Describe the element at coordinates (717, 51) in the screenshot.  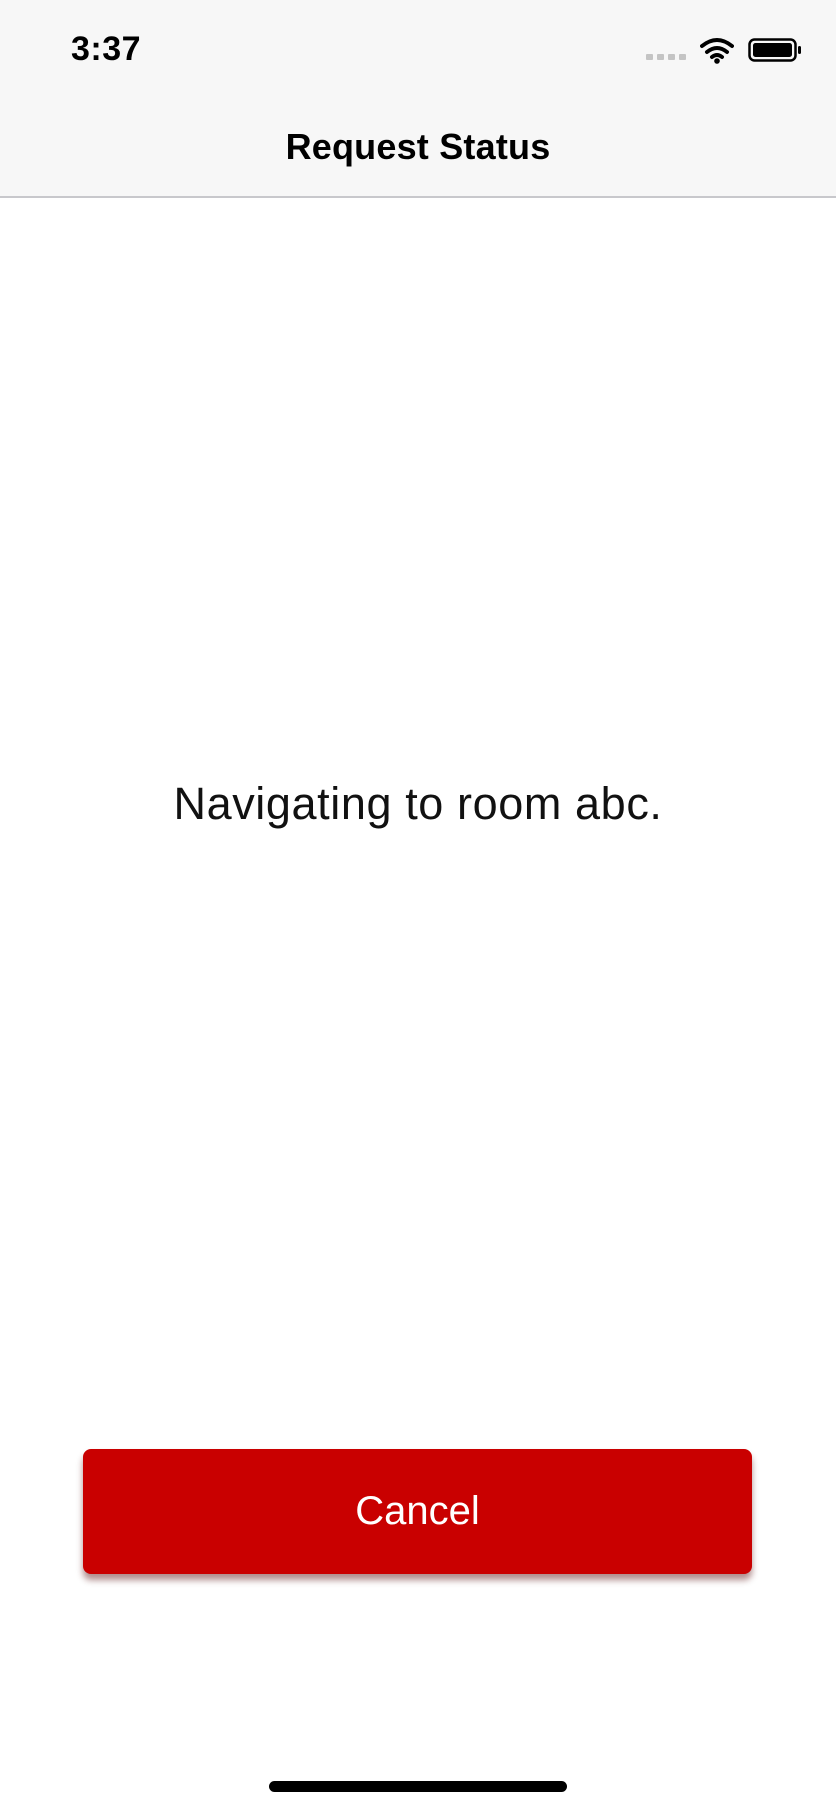
I see `wifi-icon` at that location.